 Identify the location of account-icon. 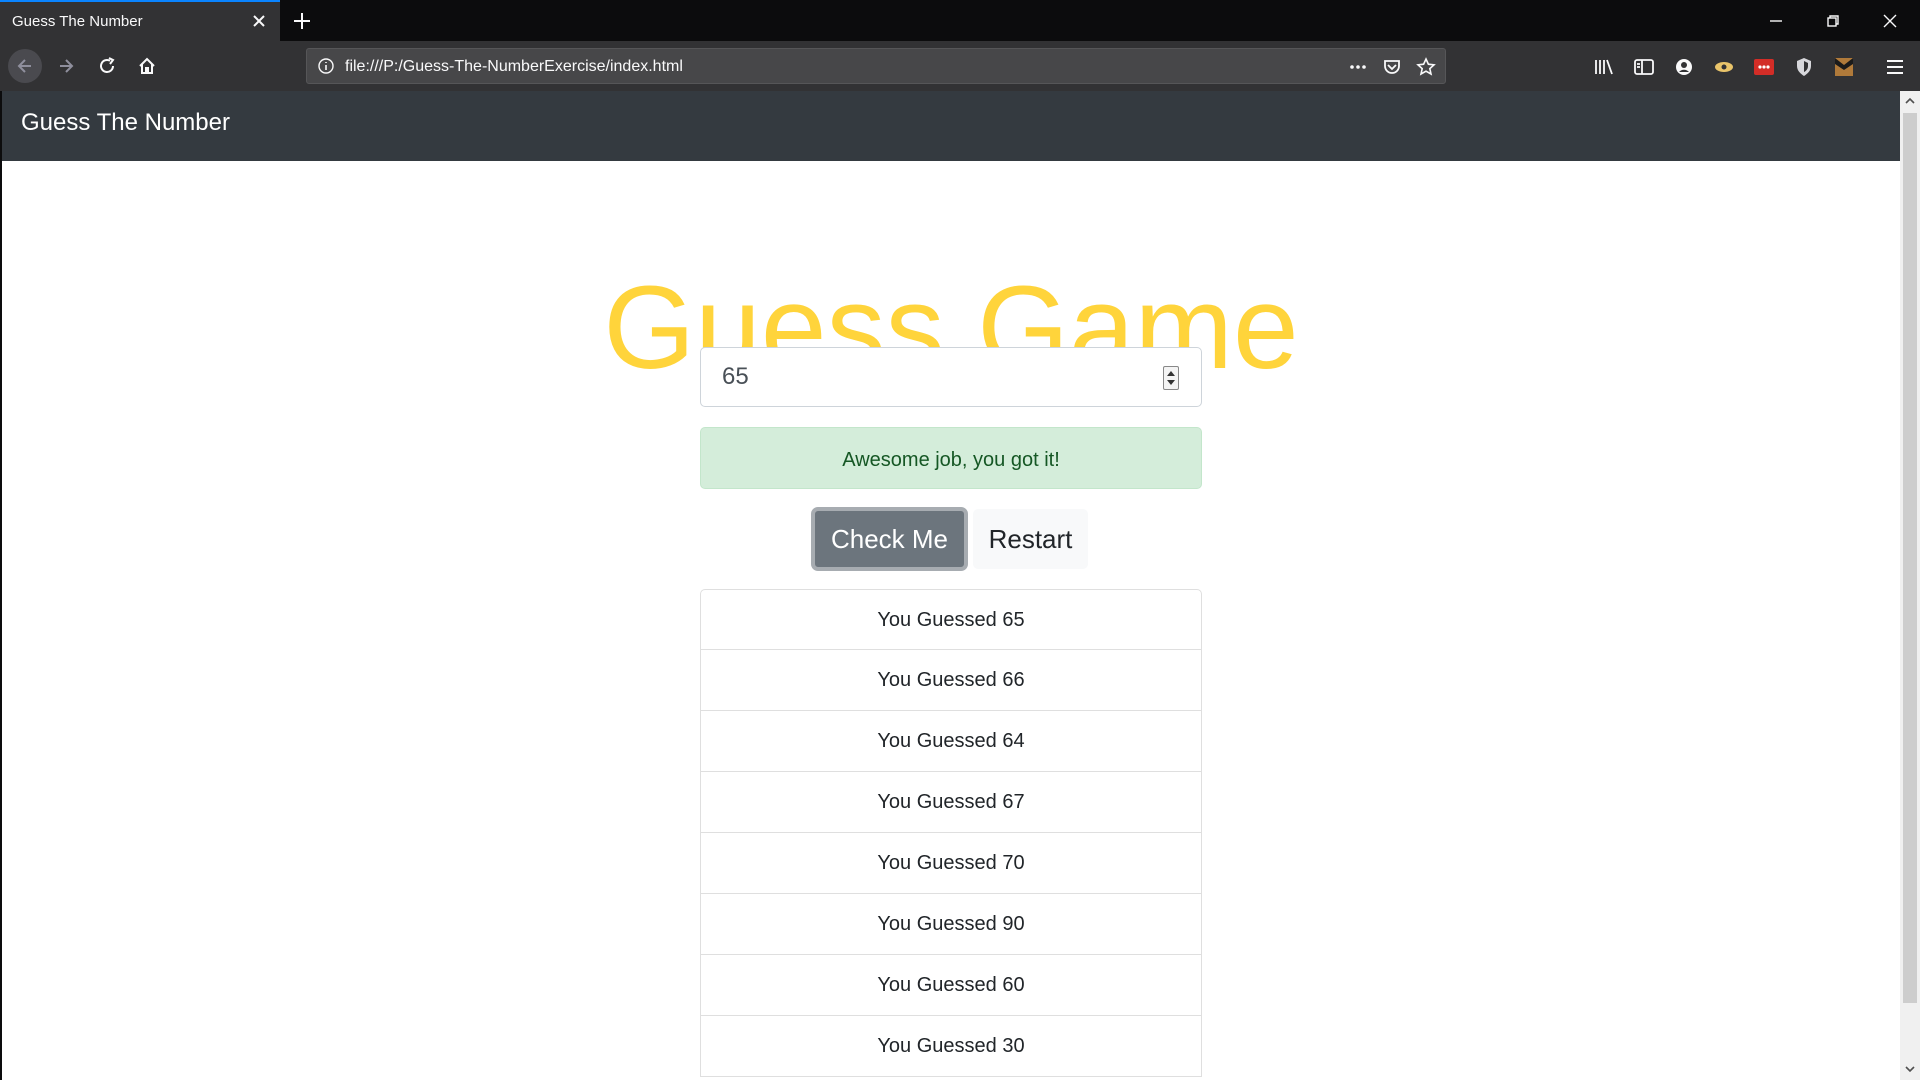
(1684, 67).